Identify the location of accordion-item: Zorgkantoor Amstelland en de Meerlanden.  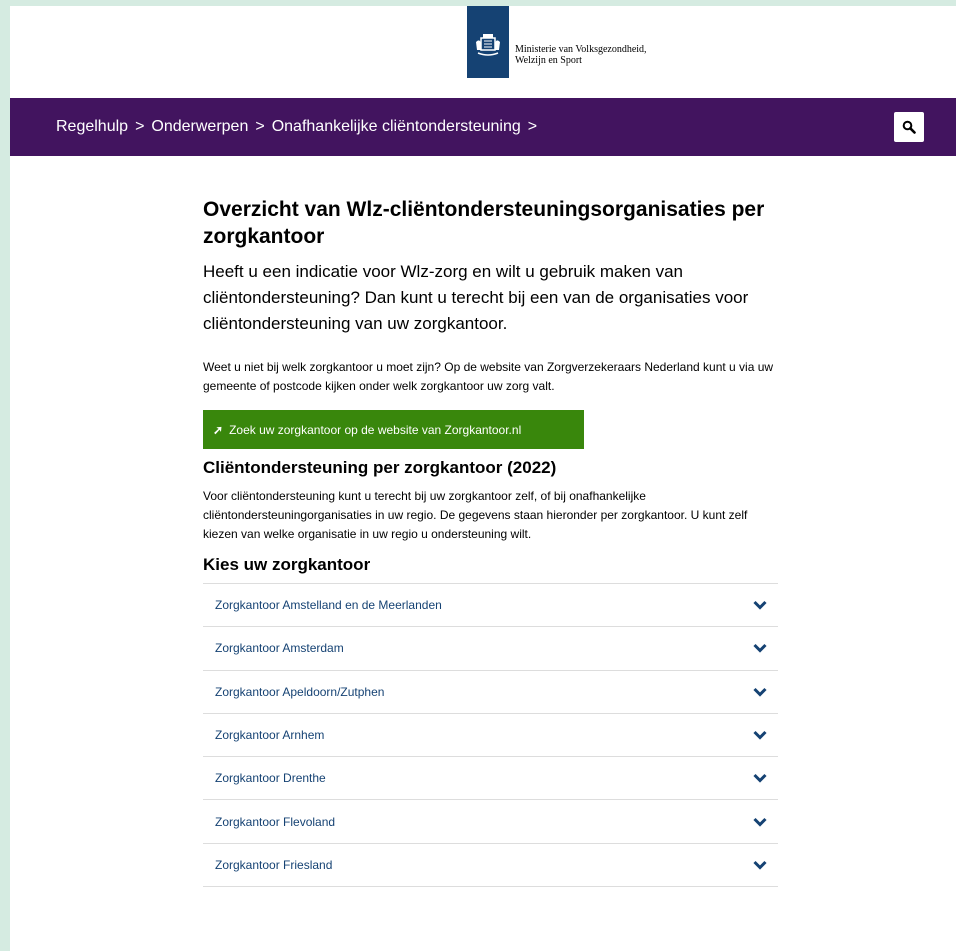
(490, 606).